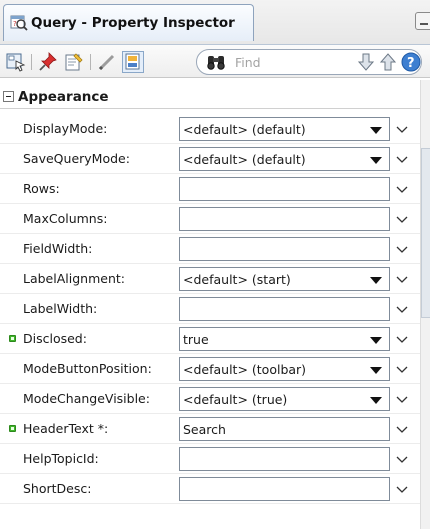  I want to click on property-row-rows: Rows:, so click(210, 189).